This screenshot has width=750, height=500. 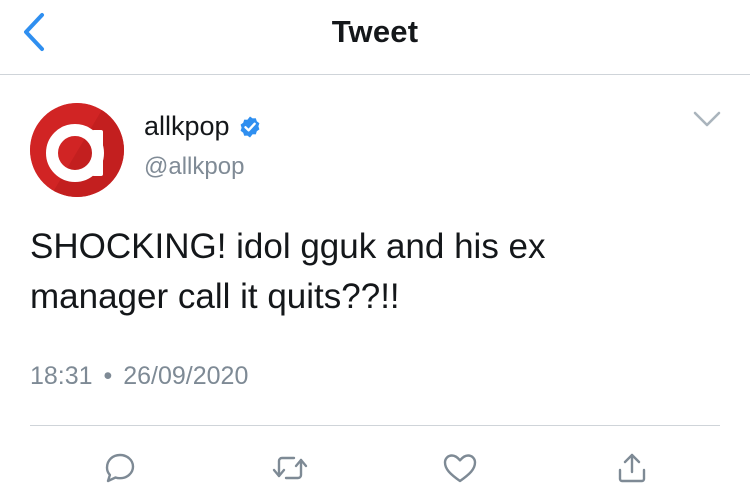 What do you see at coordinates (187, 126) in the screenshot?
I see `author-name: allkpop` at bounding box center [187, 126].